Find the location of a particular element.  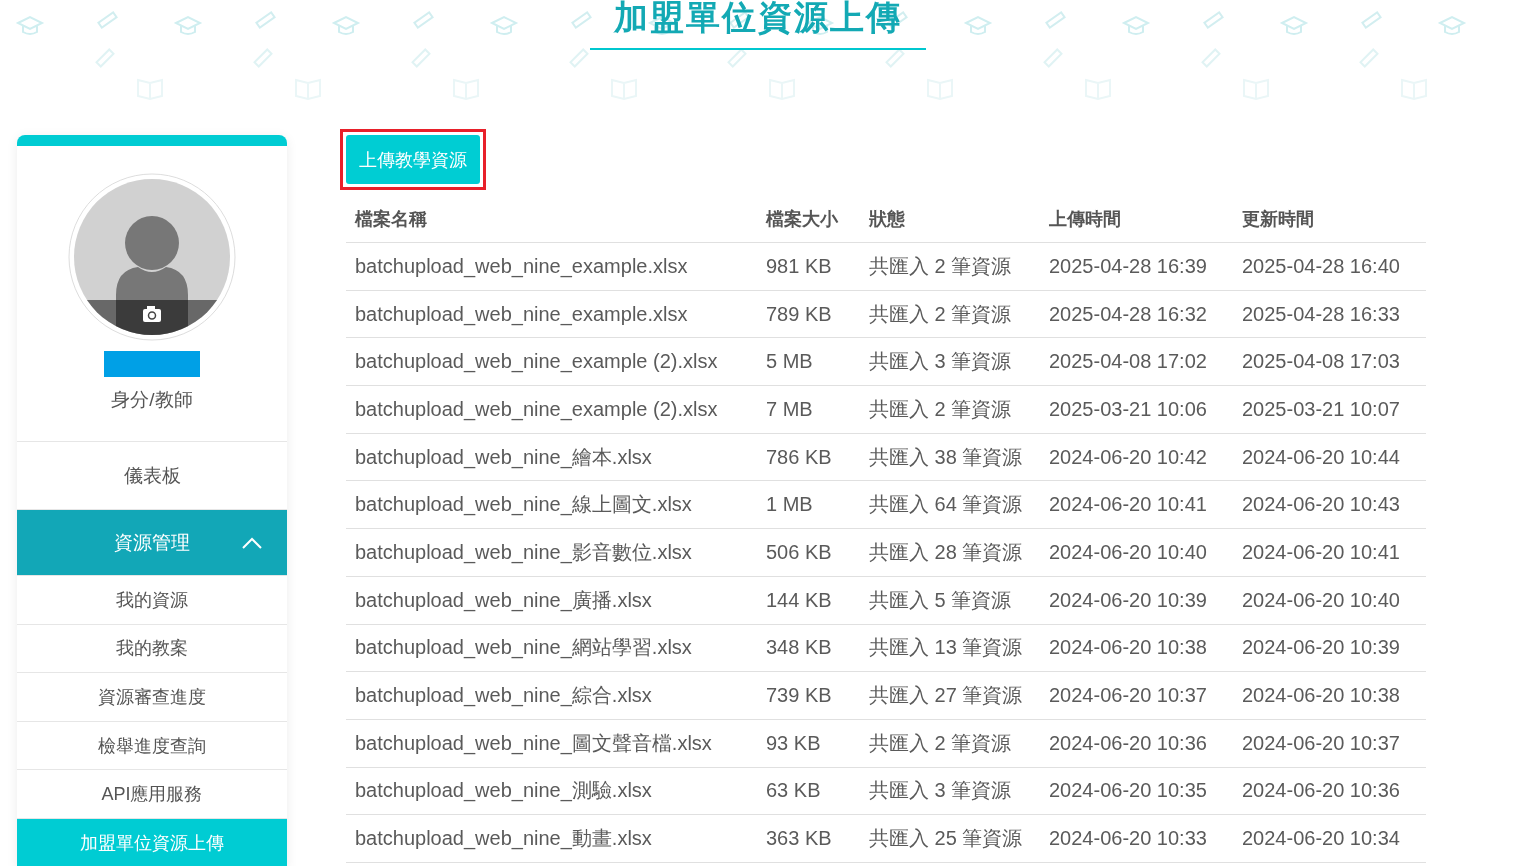

table-cell: 1 MB is located at coordinates (808, 504).